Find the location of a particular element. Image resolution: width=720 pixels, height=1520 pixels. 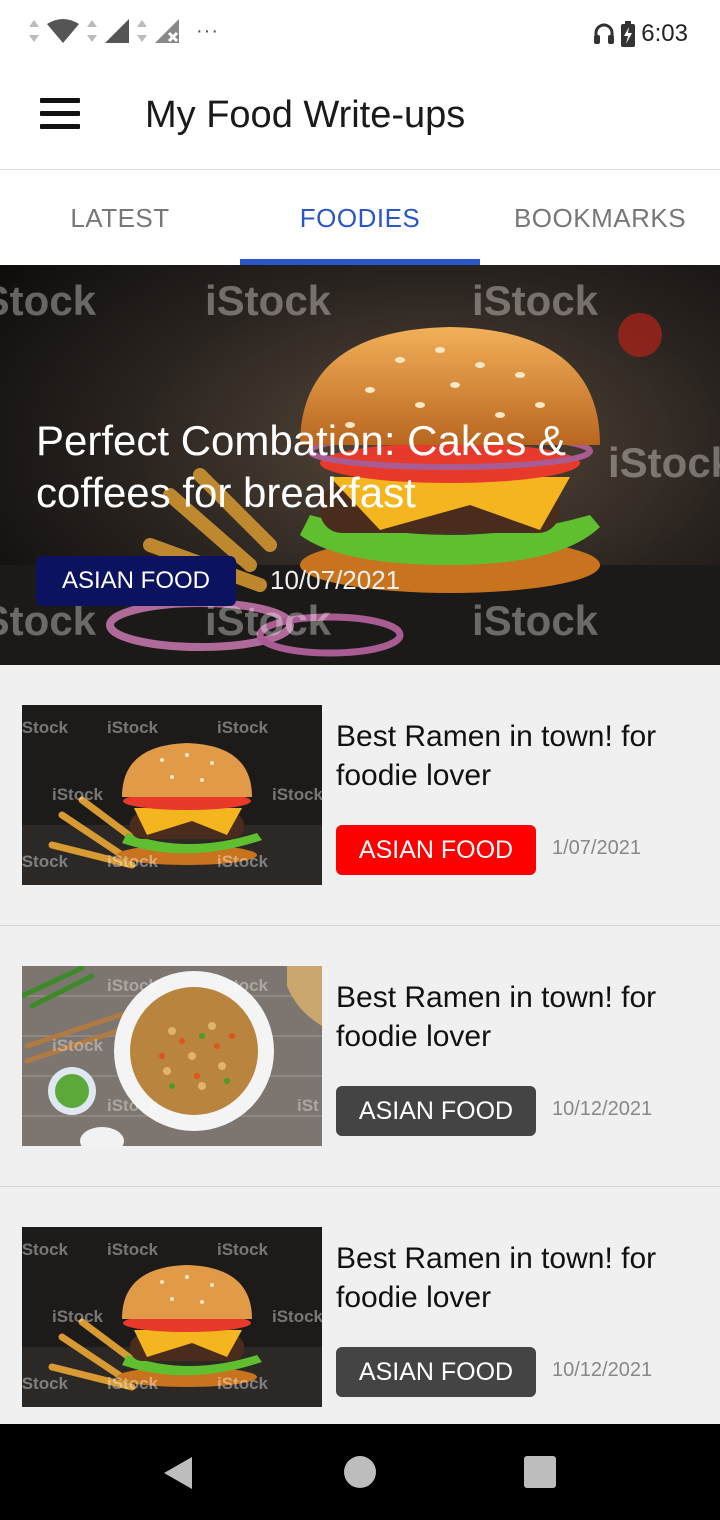

back-icon is located at coordinates (178, 1473).